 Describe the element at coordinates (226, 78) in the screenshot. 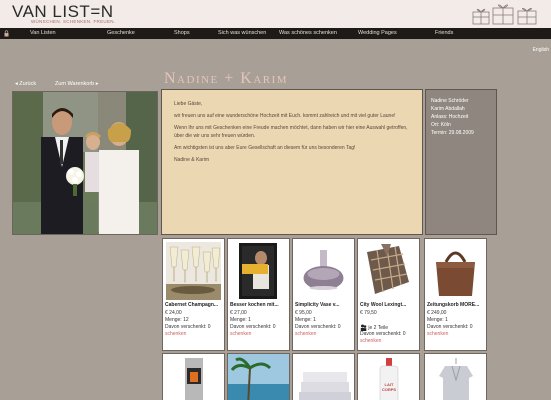

I see `page-title: Nadine + Karim` at that location.